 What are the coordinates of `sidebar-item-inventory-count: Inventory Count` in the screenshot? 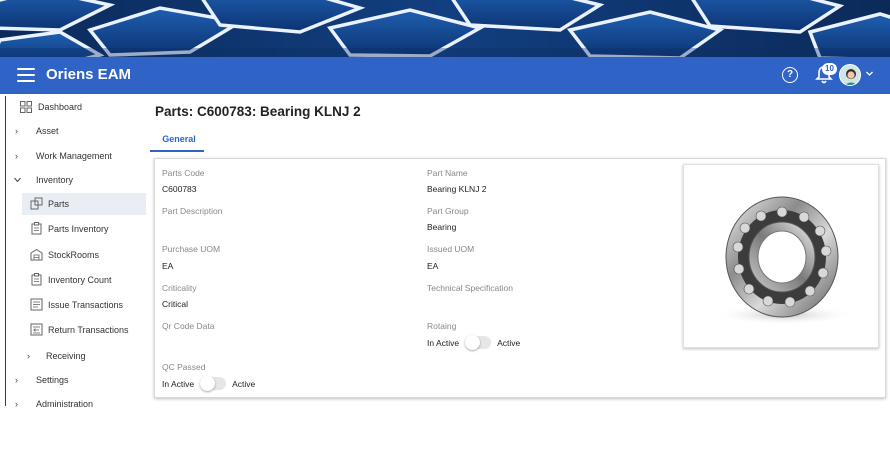 It's located at (75, 280).